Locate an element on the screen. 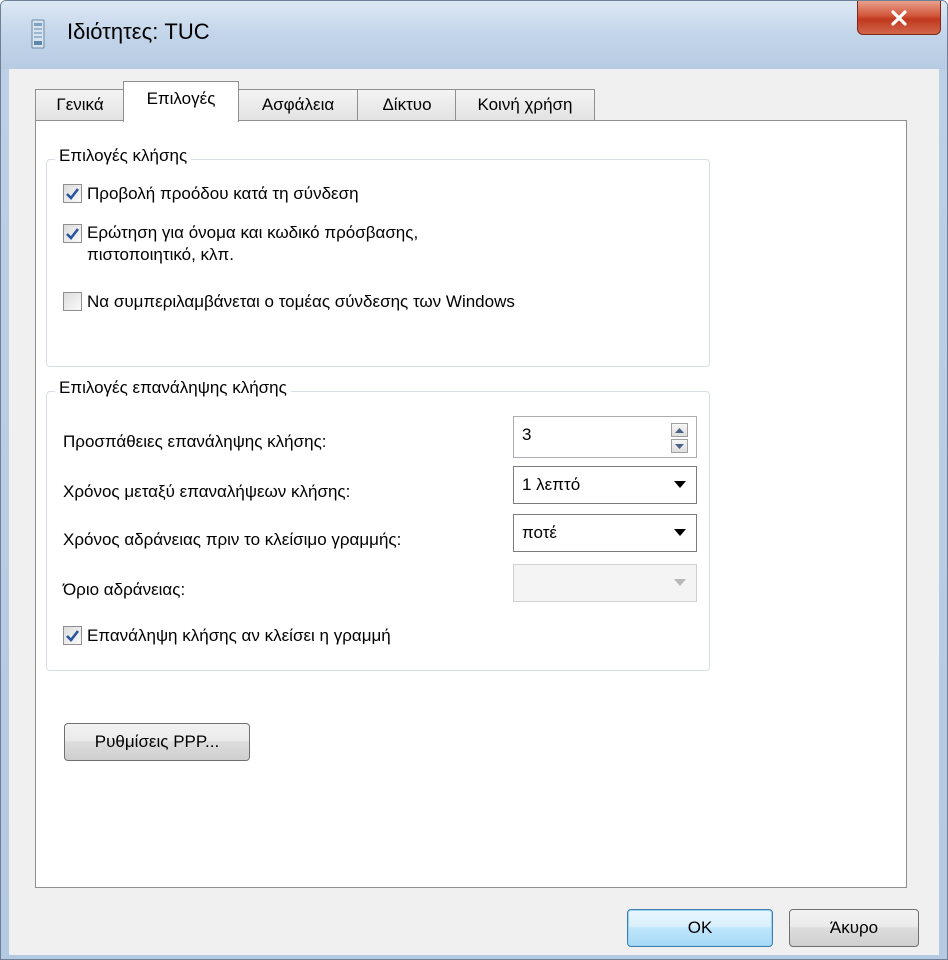  time-between-label: Χρόνος μεταξύ επαναλήψεων κλήσης: is located at coordinates (207, 491).